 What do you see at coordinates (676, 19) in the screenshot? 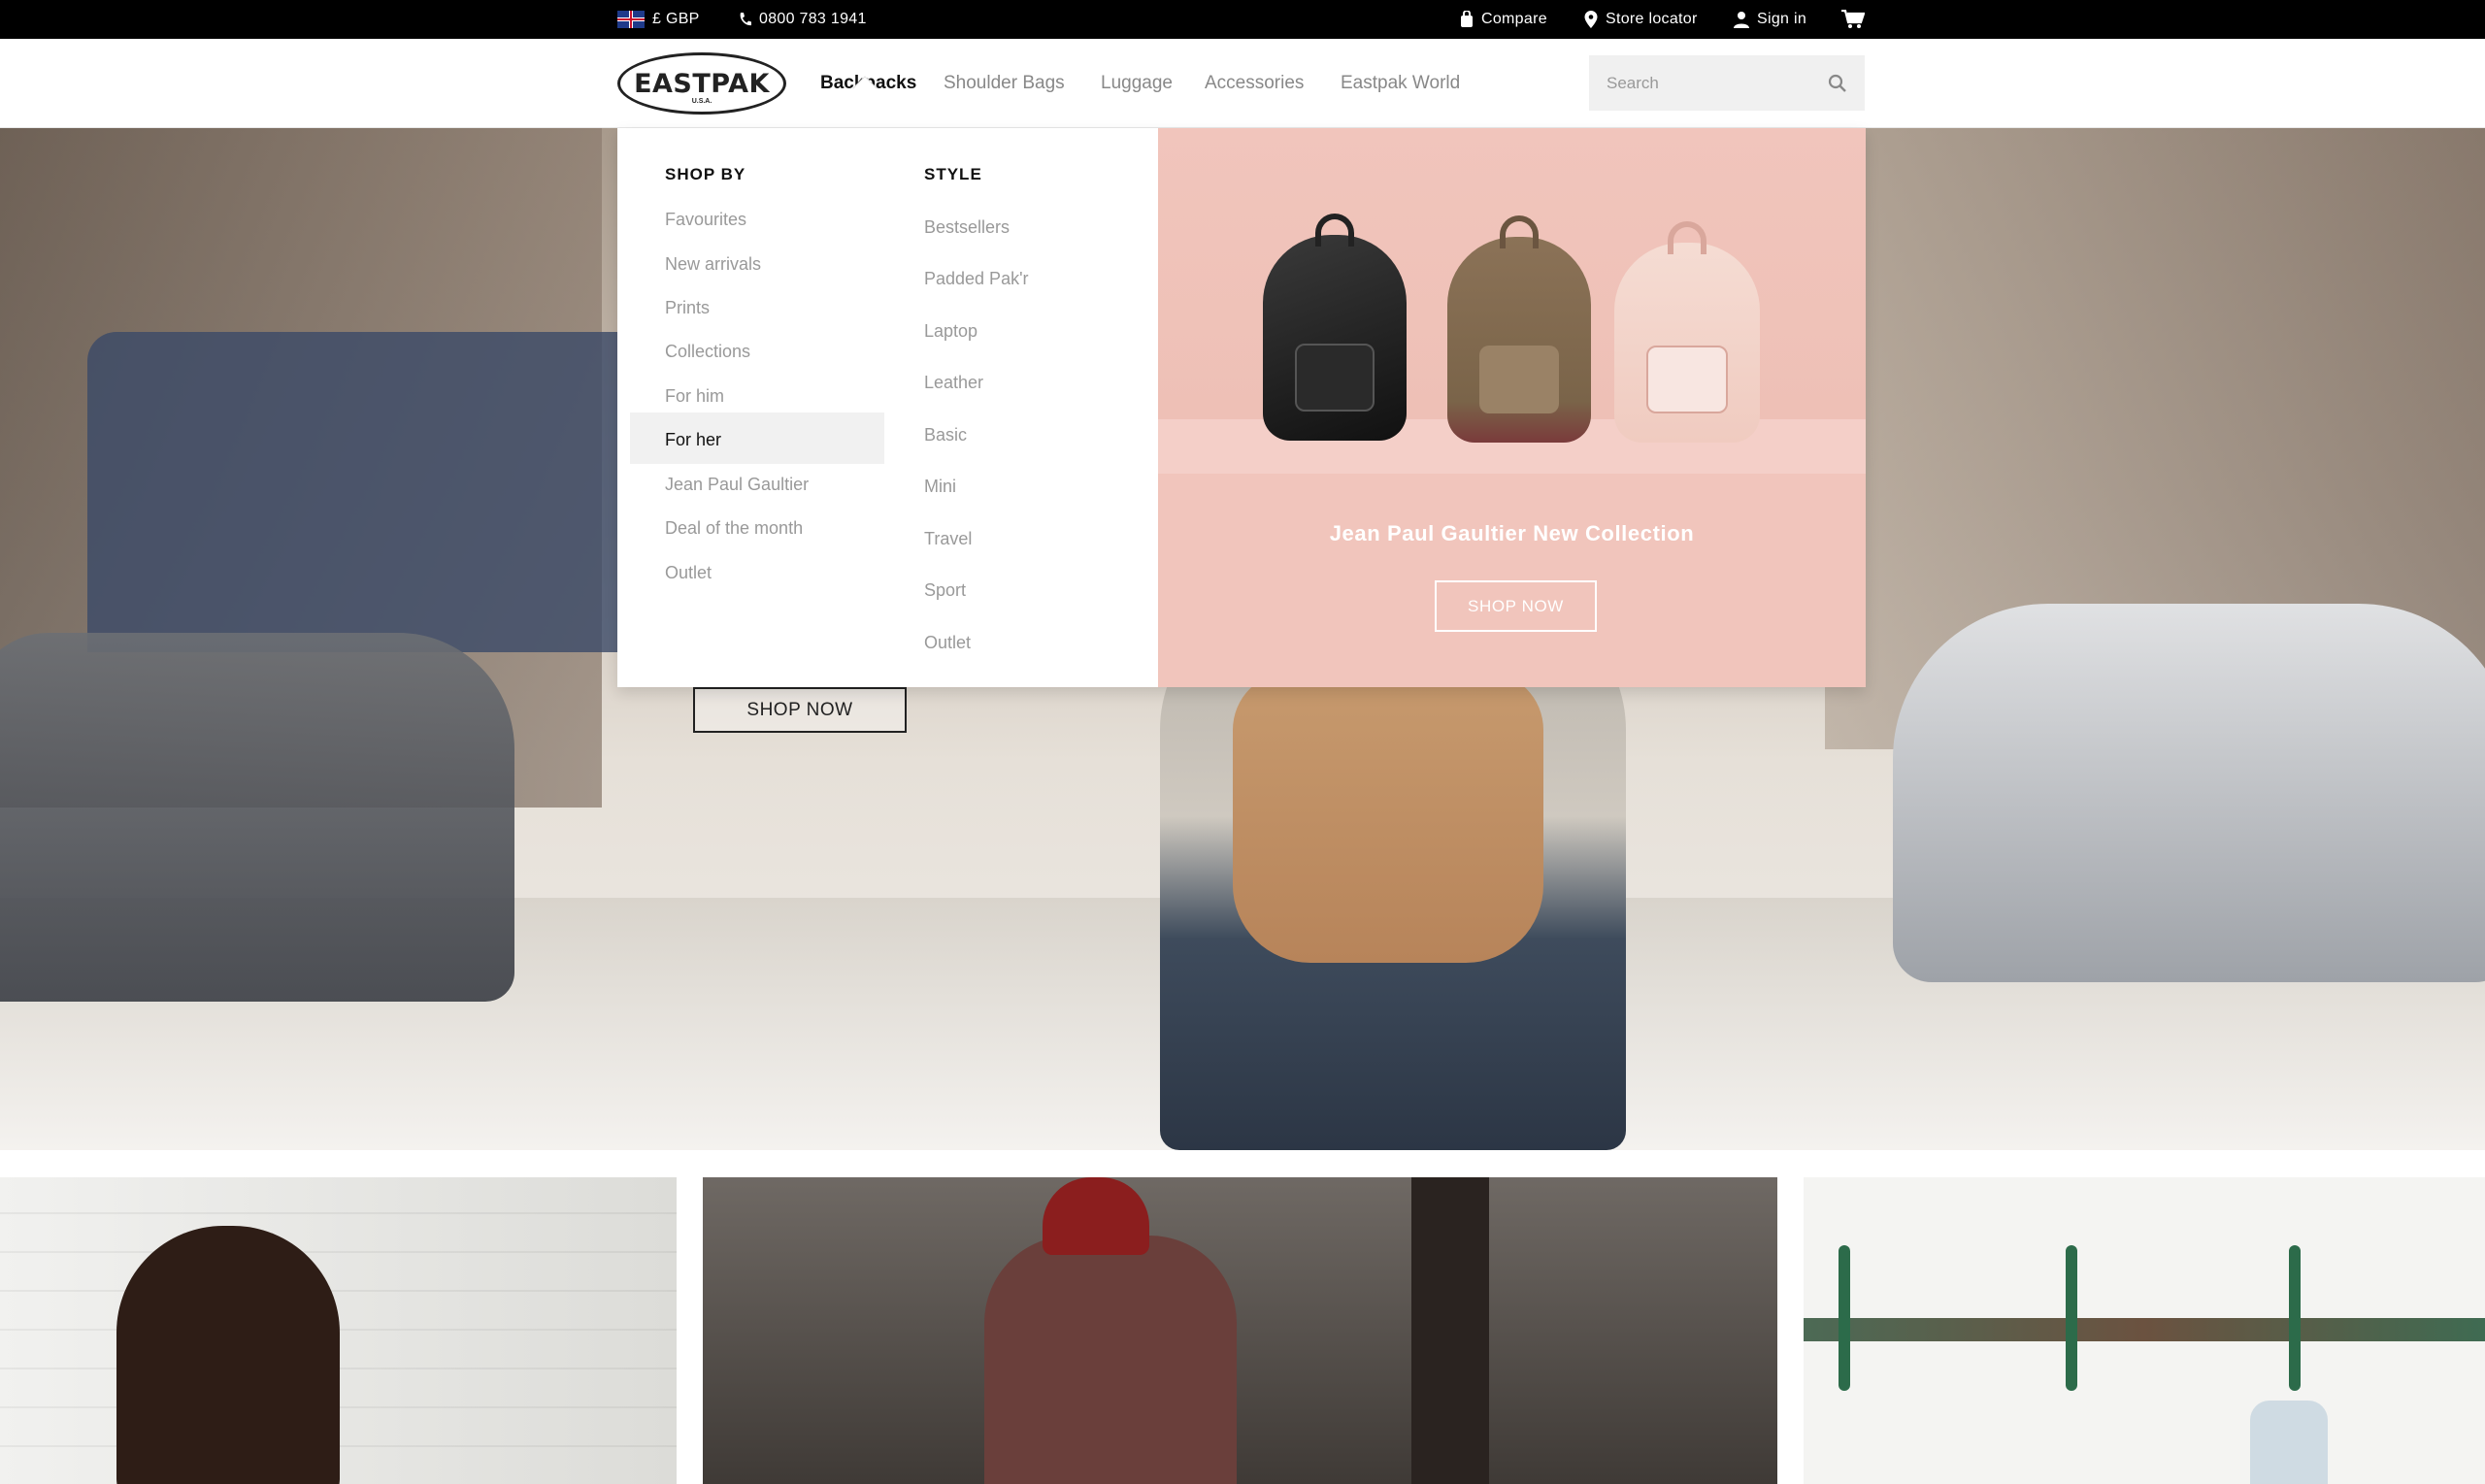
I see `currency-label: £ GBP` at bounding box center [676, 19].